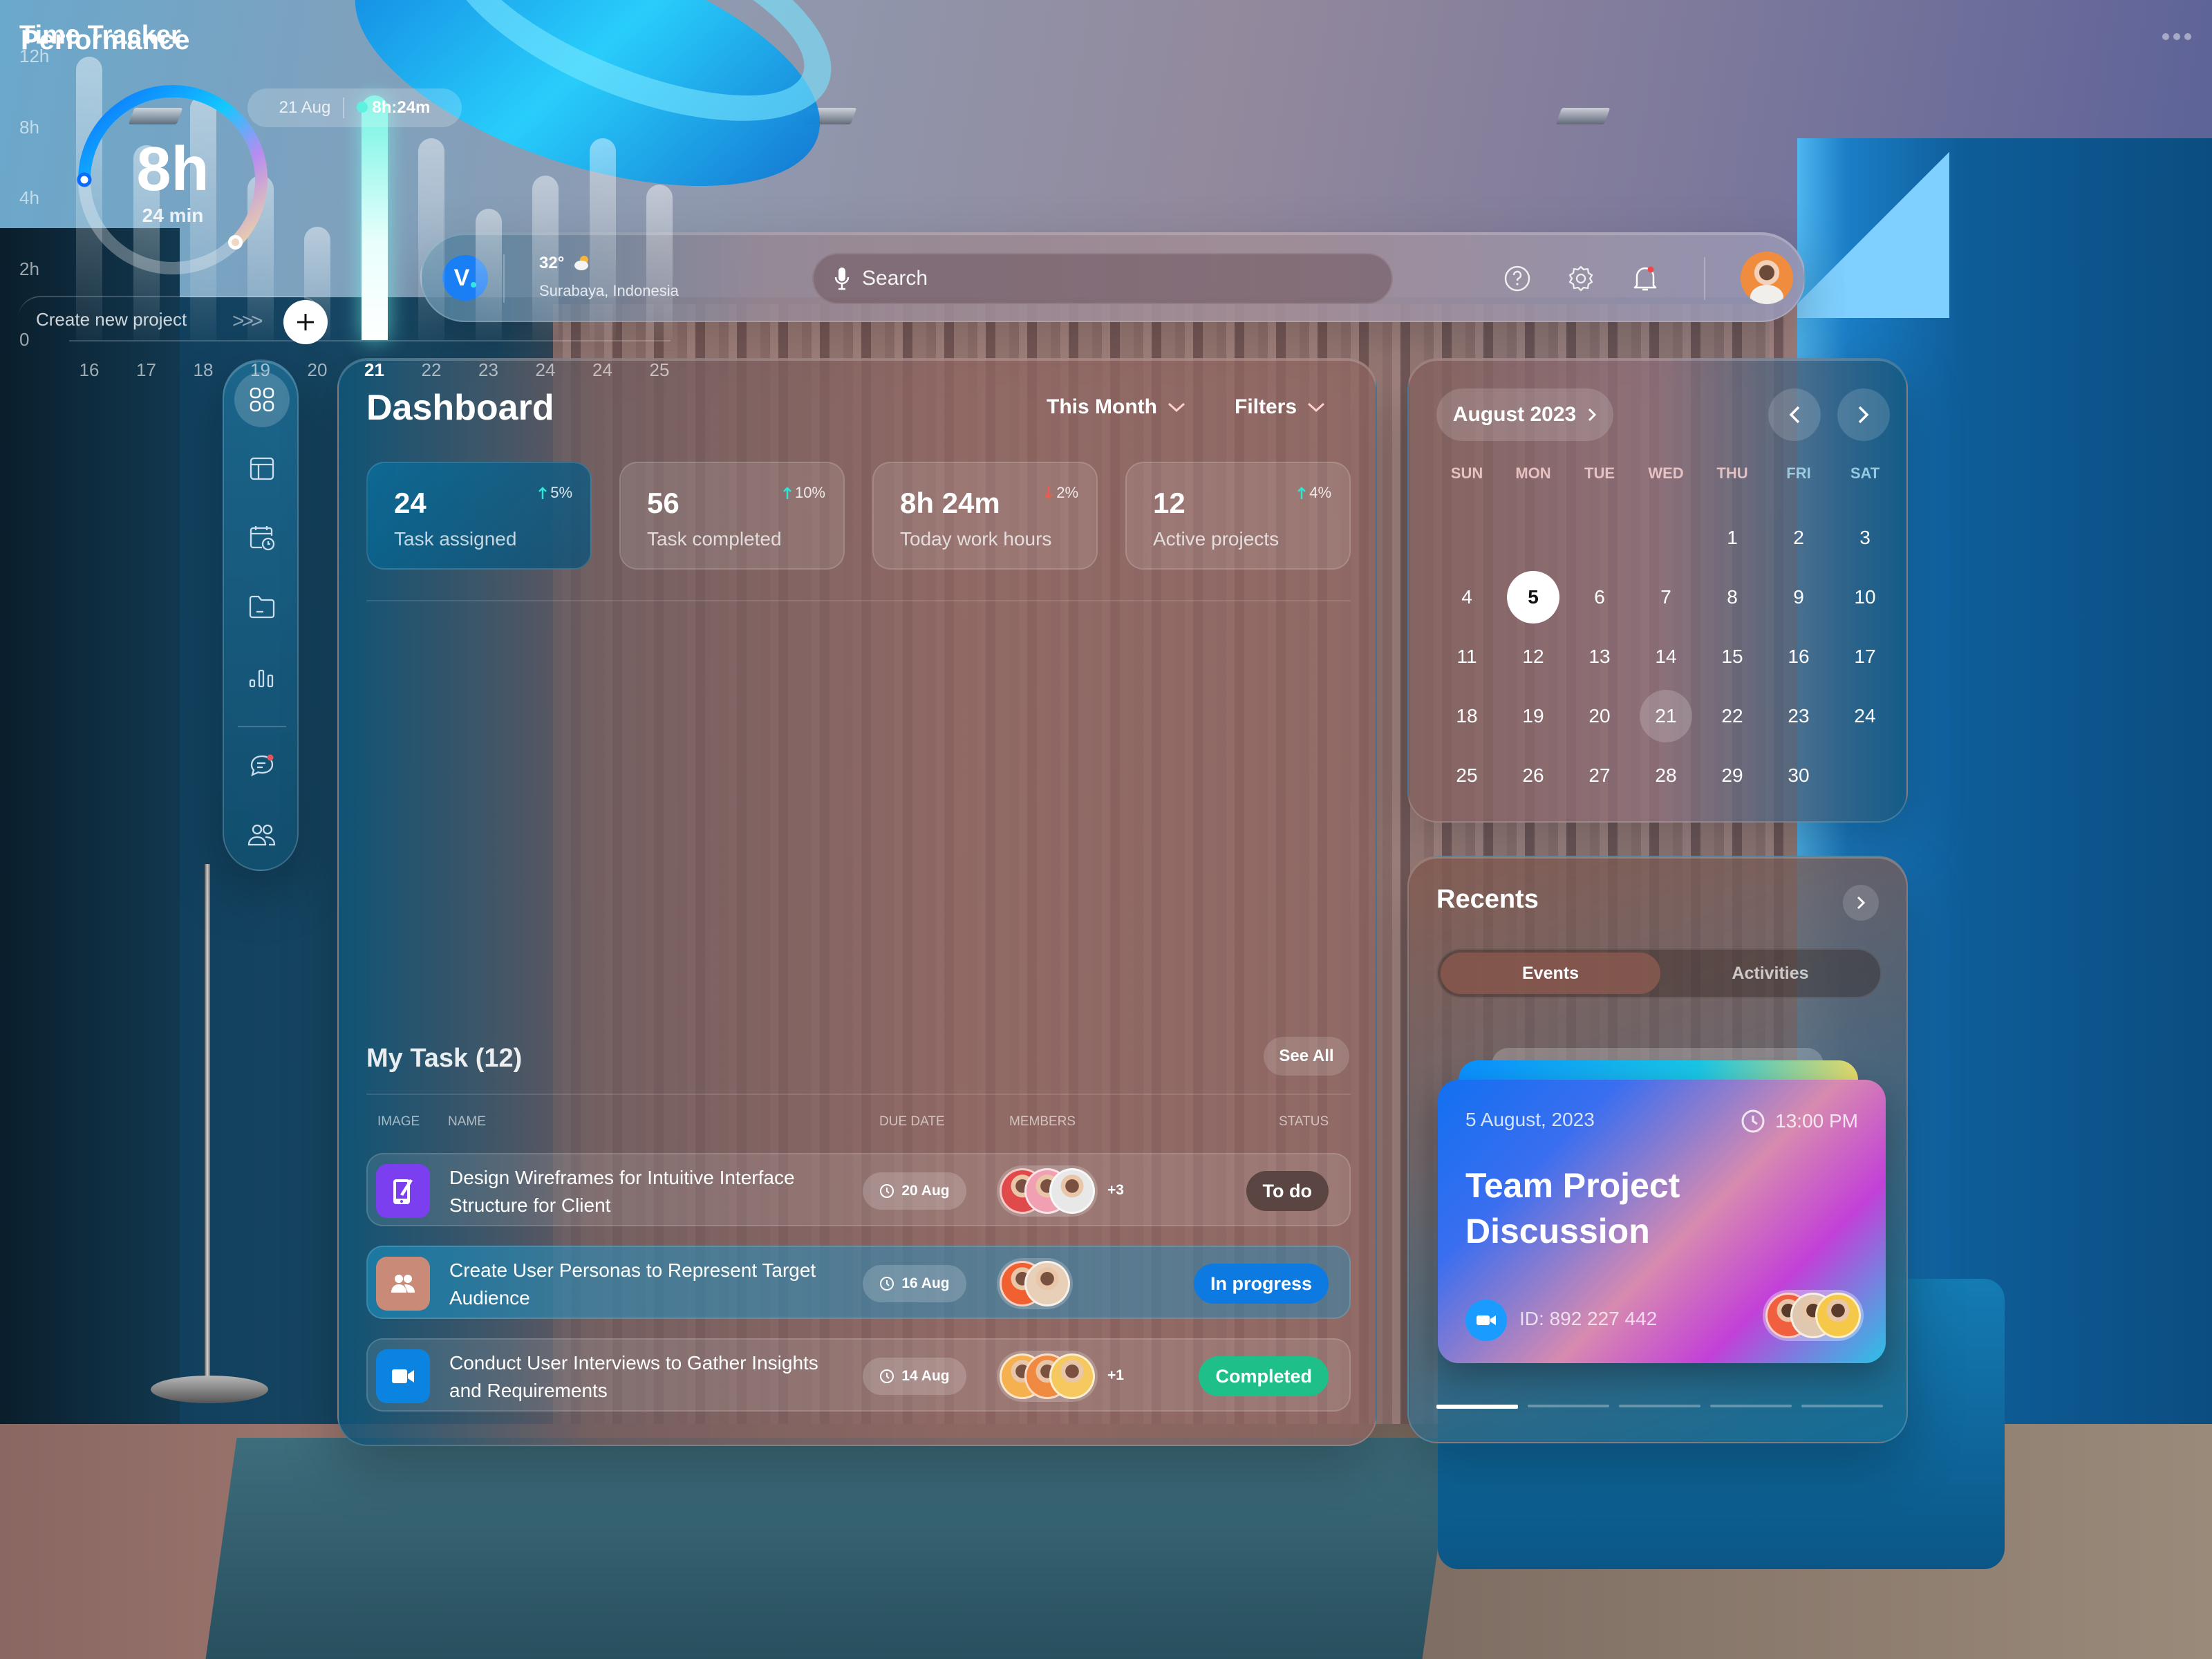 Image resolution: width=2212 pixels, height=1659 pixels. What do you see at coordinates (985, 516) in the screenshot?
I see `stat-card: 8h 24m Today work hours 2%` at bounding box center [985, 516].